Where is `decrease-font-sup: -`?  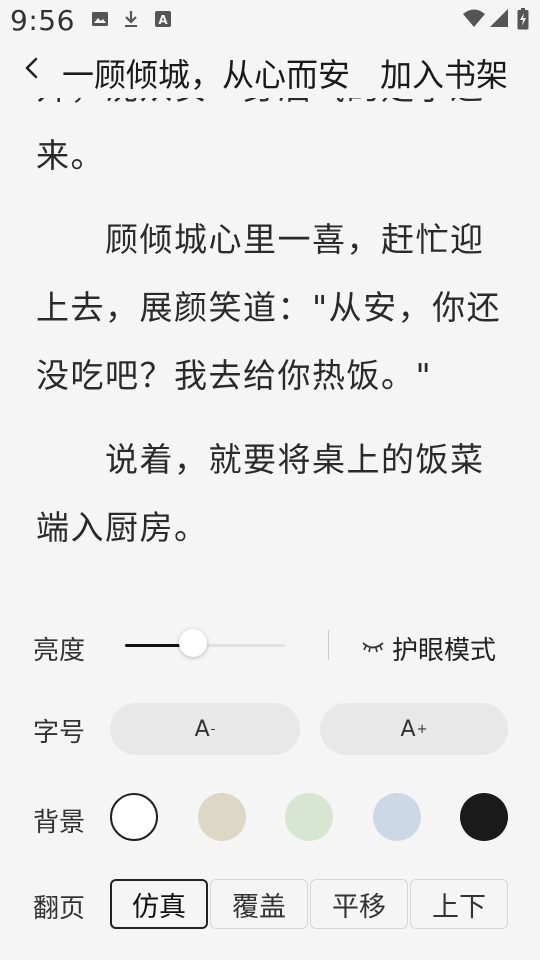
decrease-font-sup: - is located at coordinates (213, 729).